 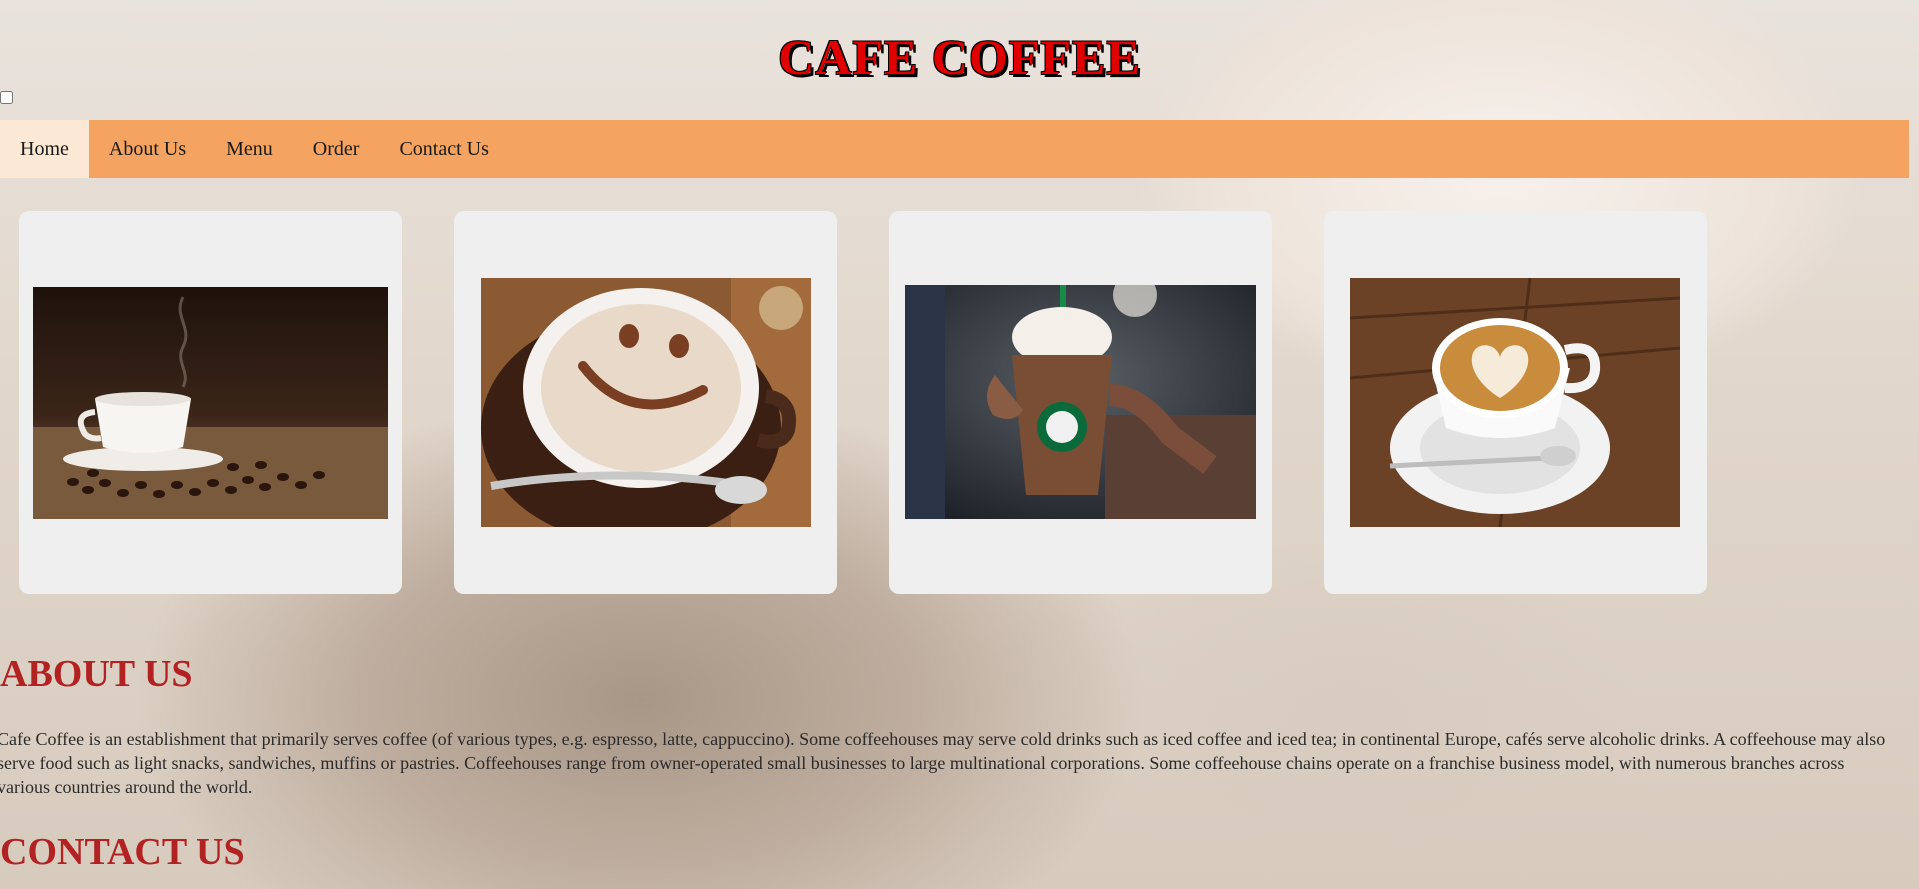 What do you see at coordinates (249, 149) in the screenshot?
I see `nav-menu: Menu` at bounding box center [249, 149].